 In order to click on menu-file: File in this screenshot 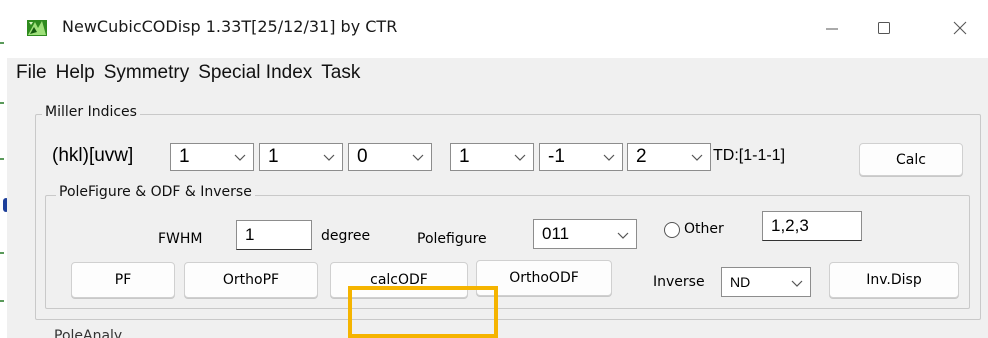, I will do `click(27, 73)`.